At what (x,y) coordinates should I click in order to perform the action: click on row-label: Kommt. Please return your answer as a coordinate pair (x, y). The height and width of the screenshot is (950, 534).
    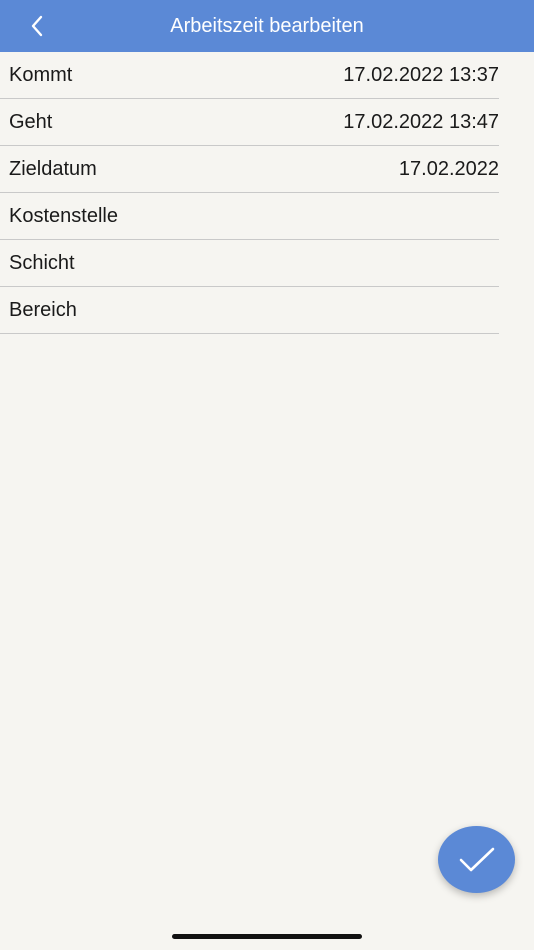
    Looking at the image, I should click on (41, 74).